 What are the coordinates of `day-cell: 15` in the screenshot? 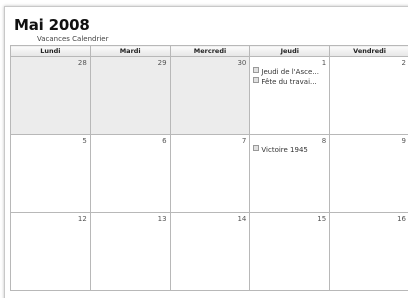 It's located at (290, 251).